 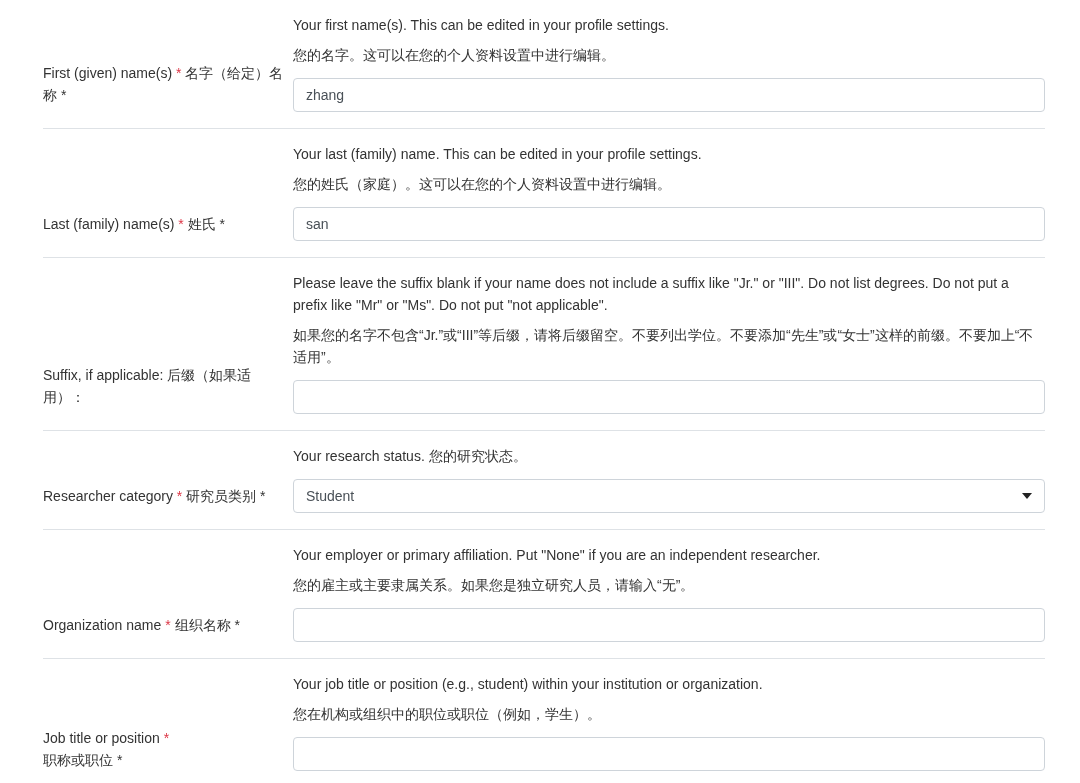 I want to click on help-text: 您在机构或组织中的职位或职位（例如，学生）。, so click(x=447, y=714).